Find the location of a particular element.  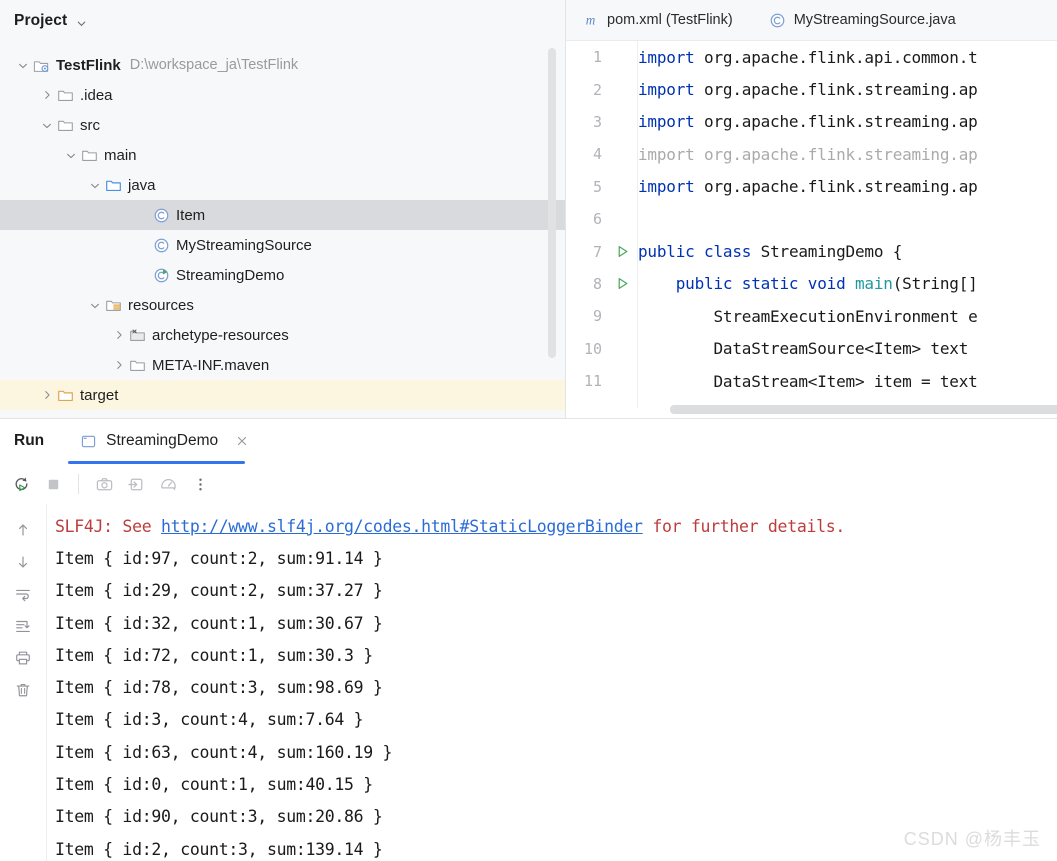

line-number: 7 is located at coordinates (597, 251).